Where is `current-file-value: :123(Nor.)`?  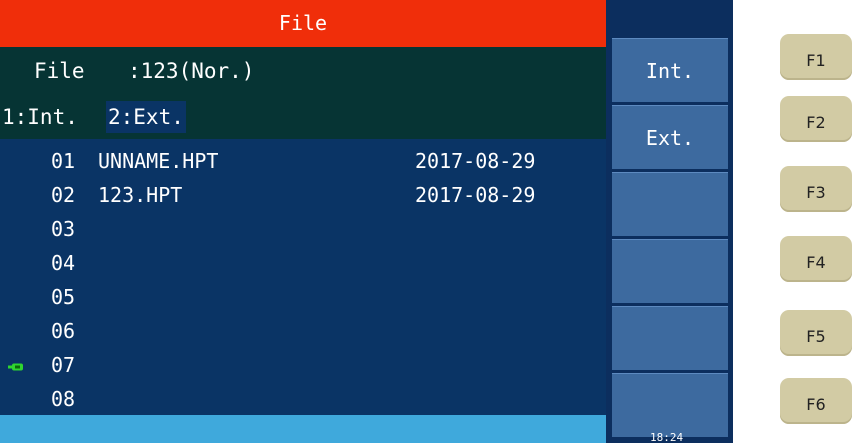 current-file-value: :123(Nor.) is located at coordinates (191, 71).